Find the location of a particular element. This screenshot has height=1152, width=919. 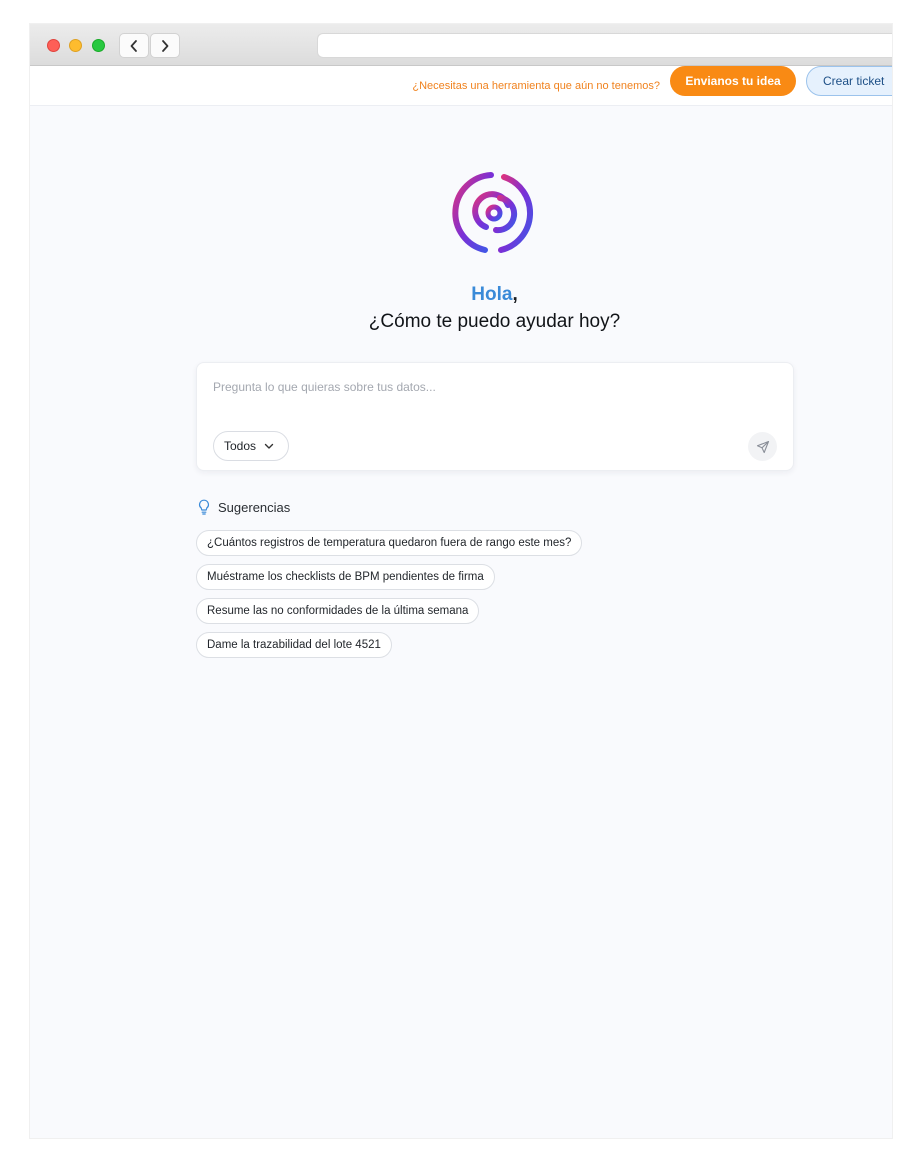

spiral-logo-icon is located at coordinates (493, 212).